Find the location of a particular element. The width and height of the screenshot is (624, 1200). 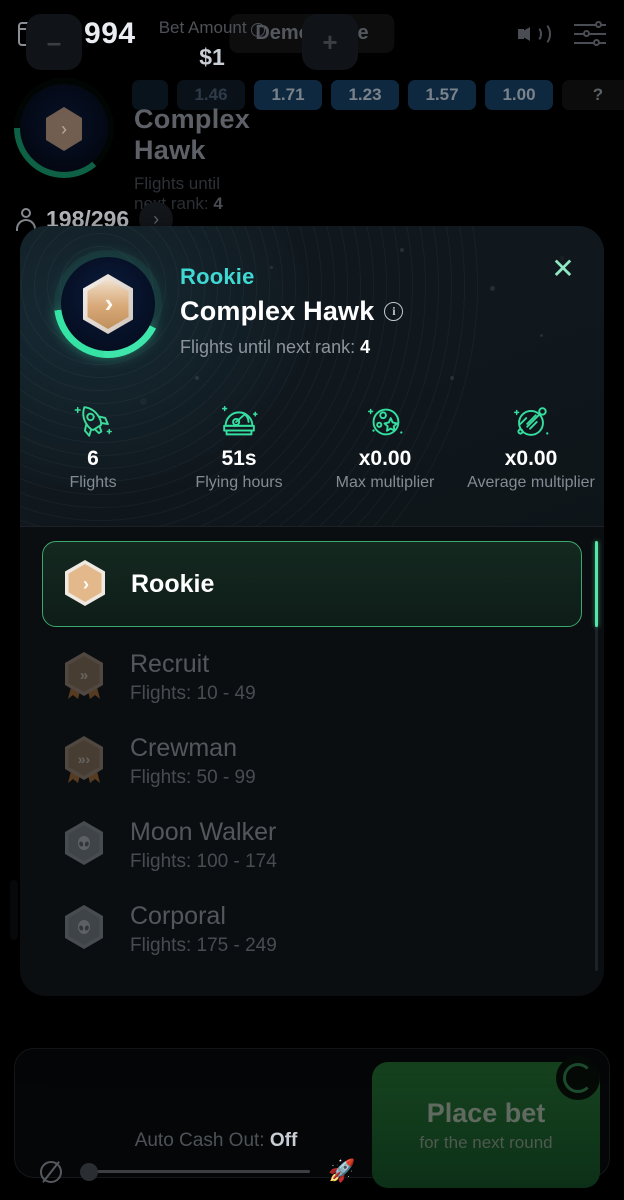

stat-value: 51s is located at coordinates (239, 458).